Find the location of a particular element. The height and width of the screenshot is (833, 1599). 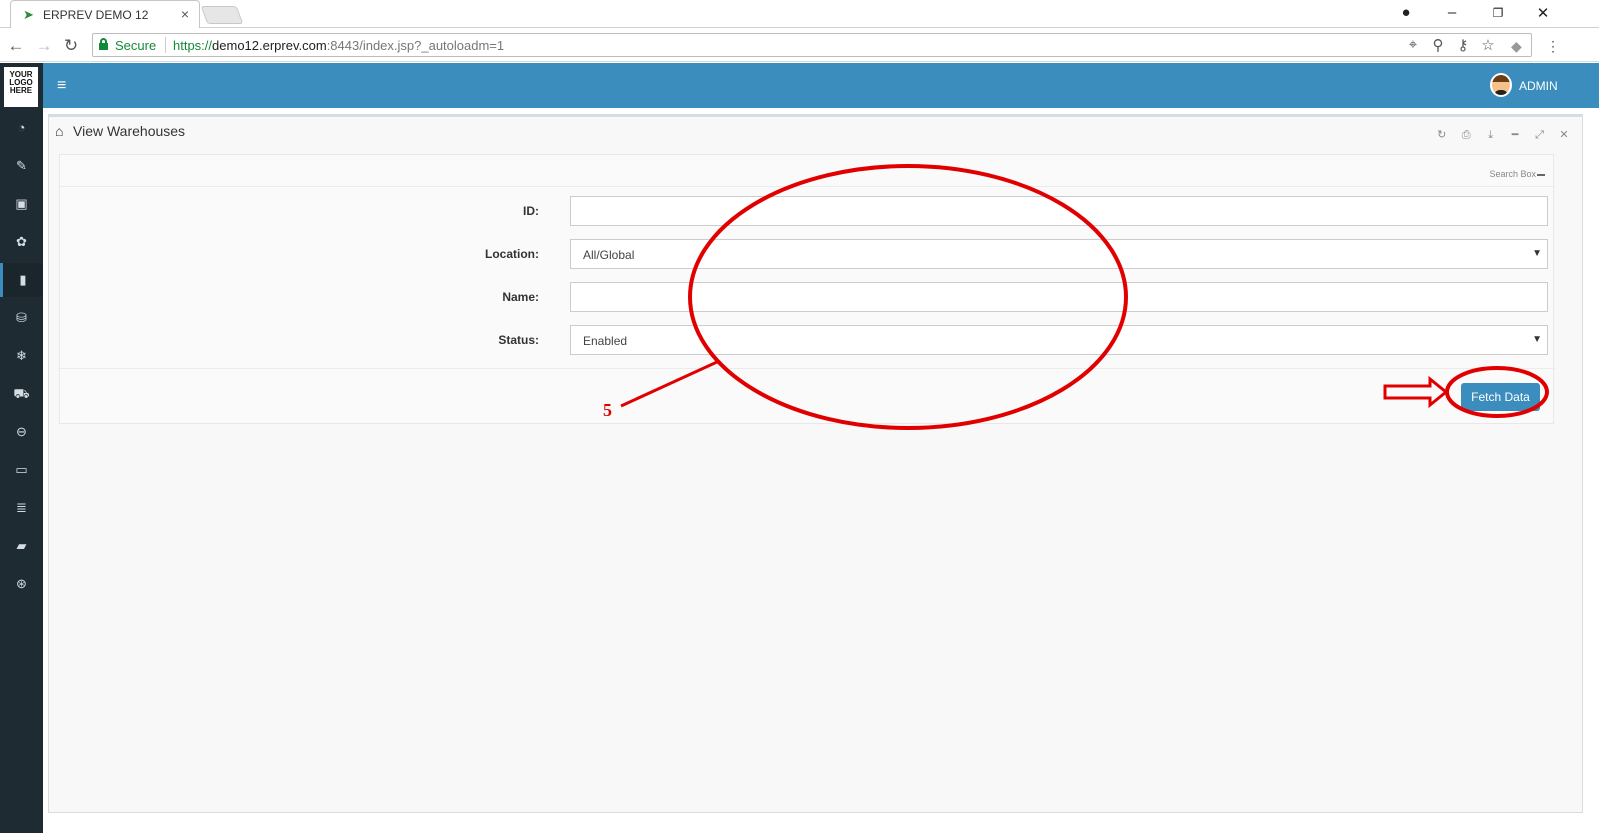

tab-title: ERPREV DEMO 12 is located at coordinates (96, 15).